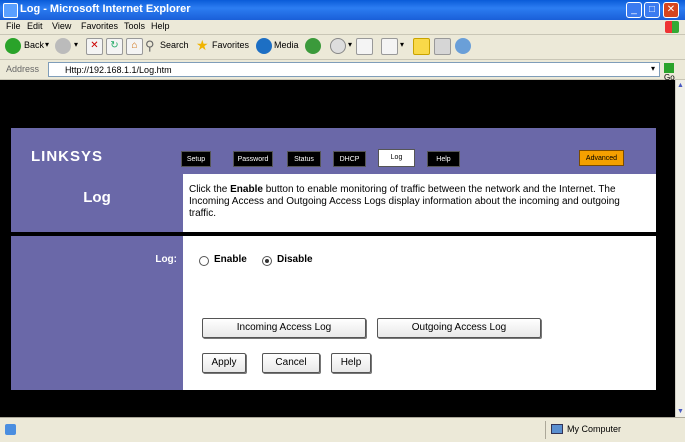 The height and width of the screenshot is (442, 685). I want to click on vertical-scrollbar: ▲ ▼, so click(680, 248).